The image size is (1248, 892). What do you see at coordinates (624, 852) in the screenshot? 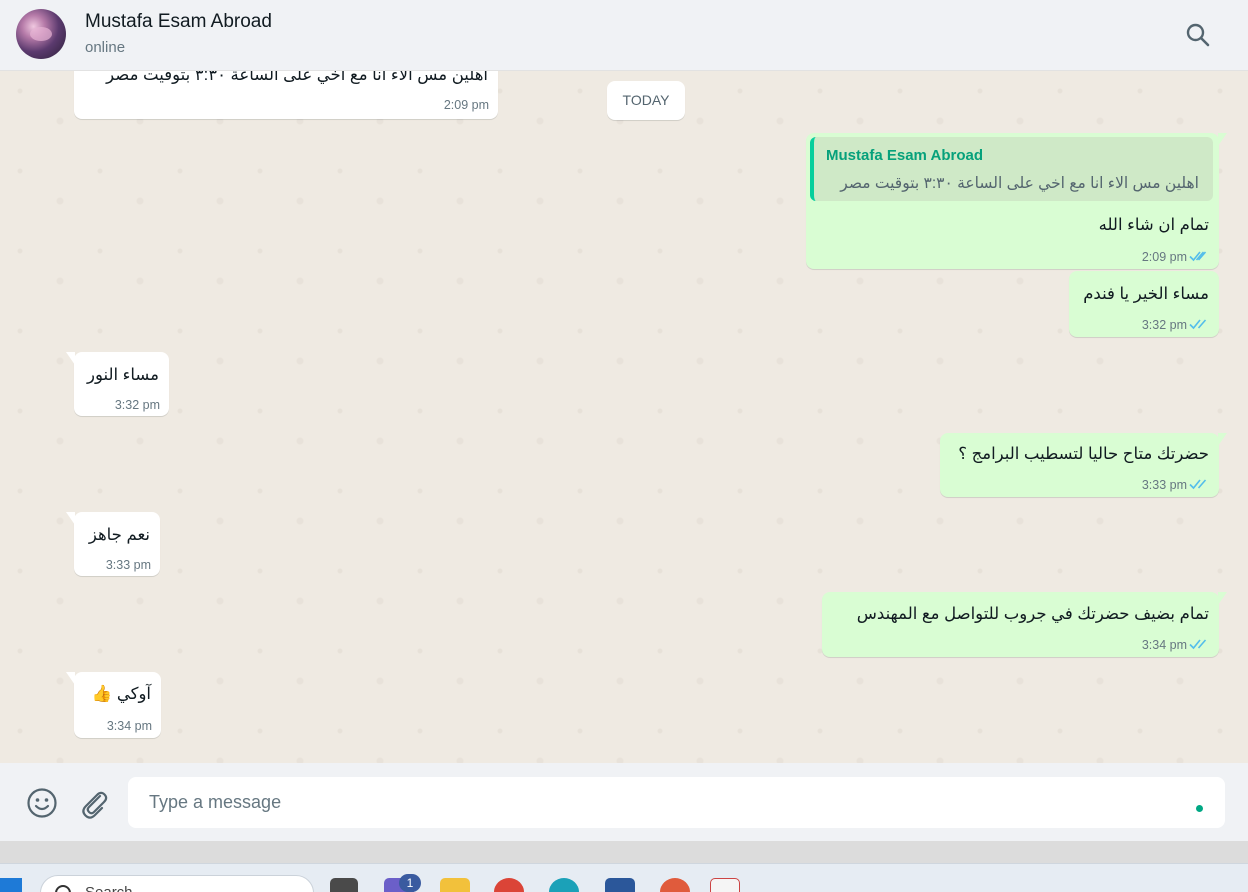
I see `window-gap` at bounding box center [624, 852].